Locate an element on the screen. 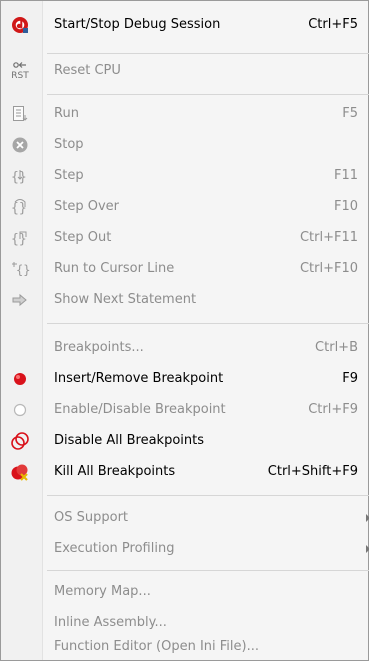 The height and width of the screenshot is (662, 369). show-next-statement-icon is located at coordinates (20, 300).